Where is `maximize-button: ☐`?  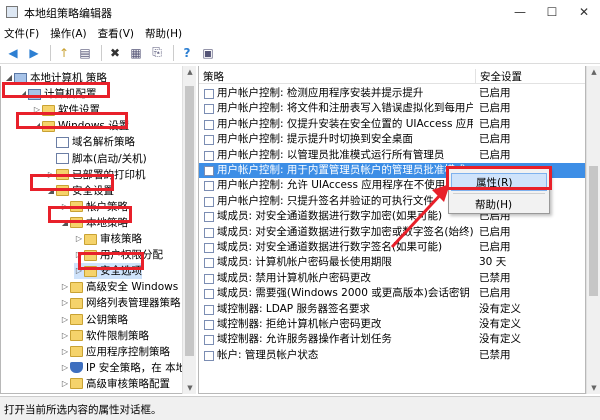
maximize-button: ☐ is located at coordinates (552, 12).